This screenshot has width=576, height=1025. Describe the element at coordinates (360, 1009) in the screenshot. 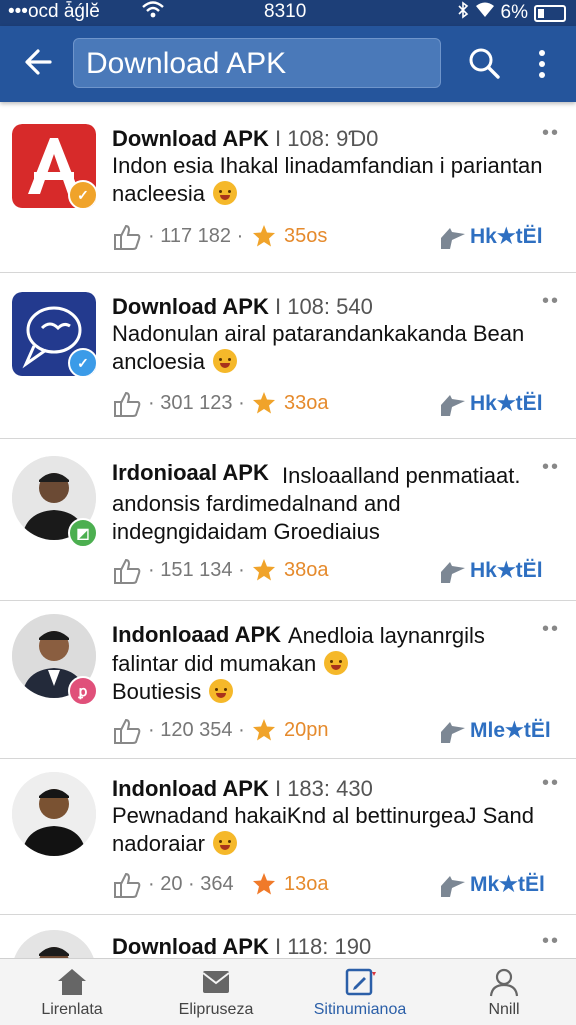

I see `nav-label: Sitinumianoa` at that location.